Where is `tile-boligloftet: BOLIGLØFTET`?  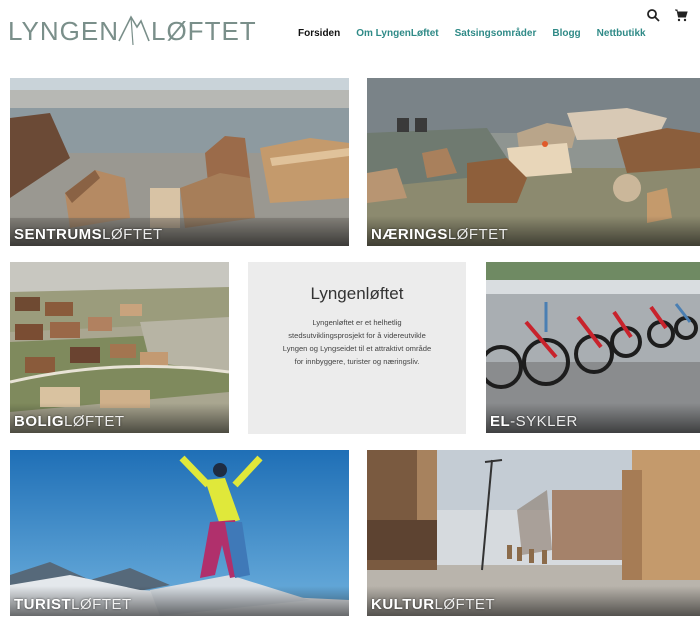 tile-boligloftet: BOLIGLØFTET is located at coordinates (119, 347).